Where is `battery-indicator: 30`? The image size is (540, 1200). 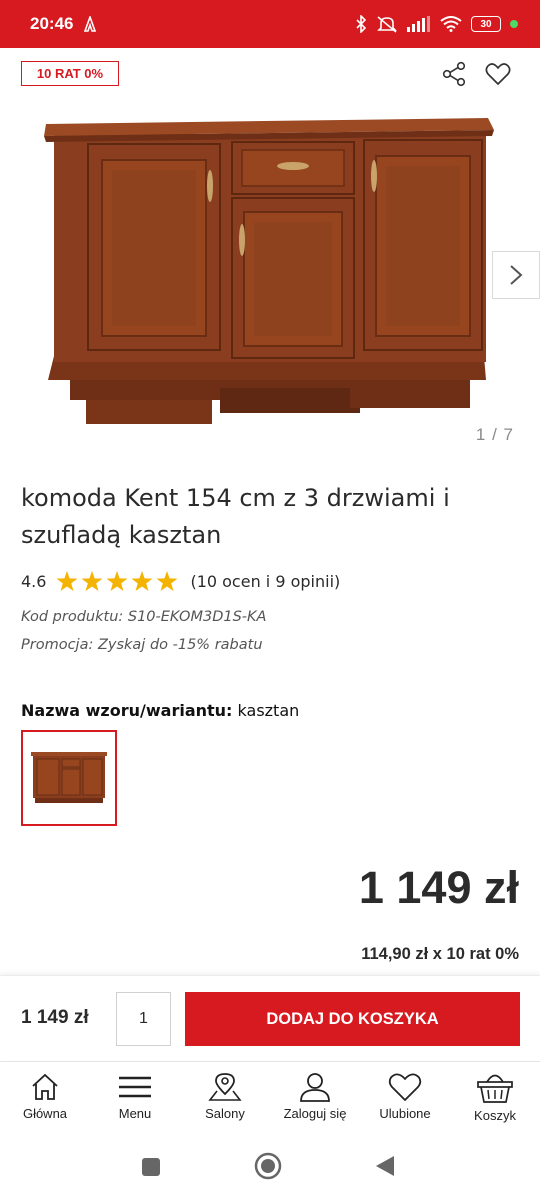
battery-indicator: 30 is located at coordinates (486, 24).